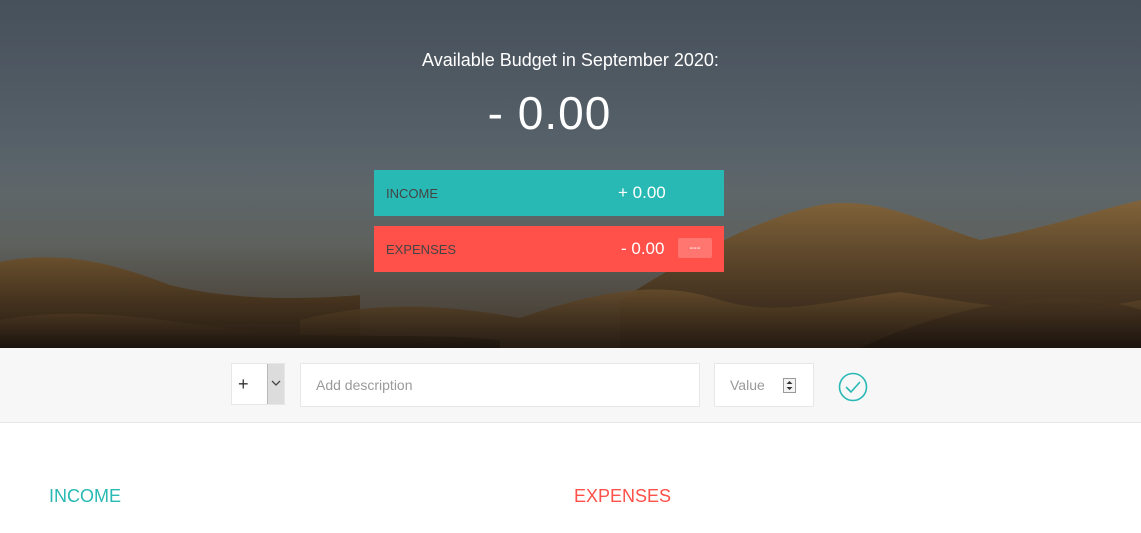 This screenshot has height=533, width=1141. I want to click on income-summary: Income + 0.00, so click(549, 193).